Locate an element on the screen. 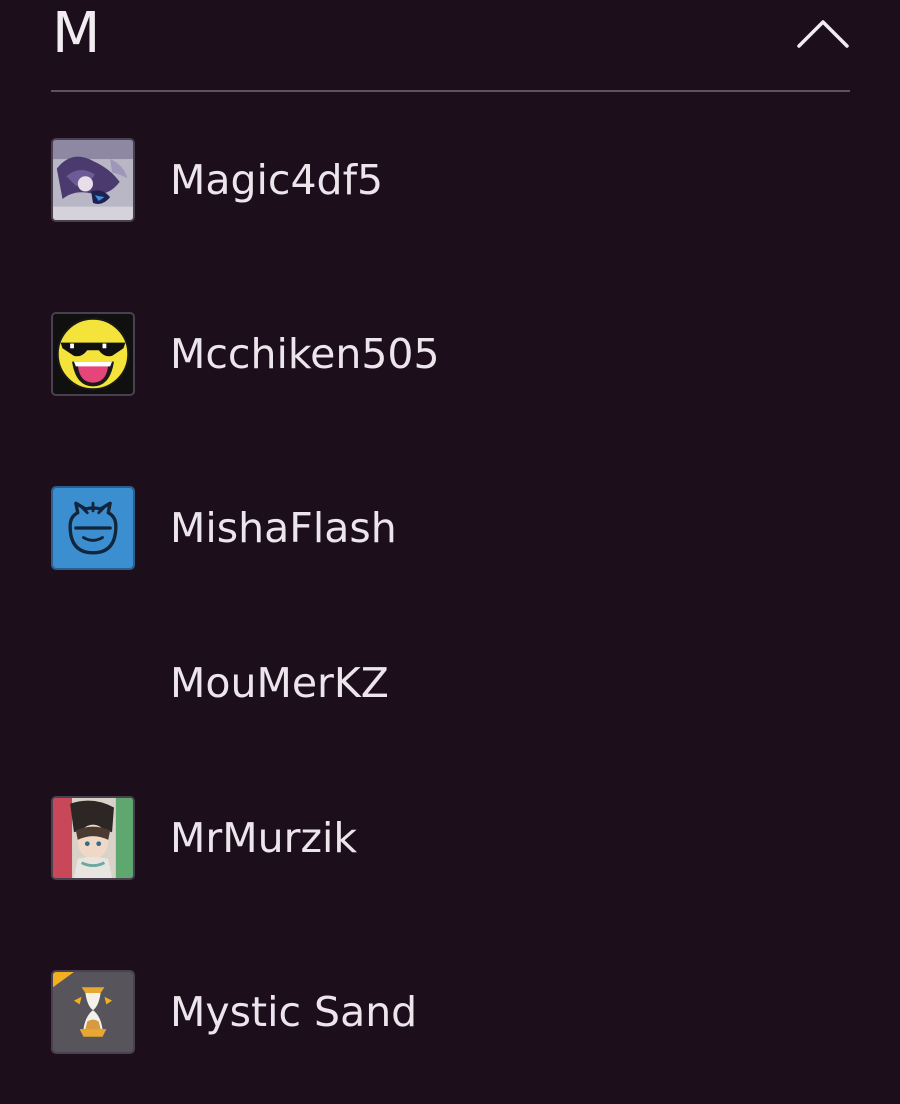 The image size is (900, 1104). member-name: Mystic Sand is located at coordinates (293, 1012).